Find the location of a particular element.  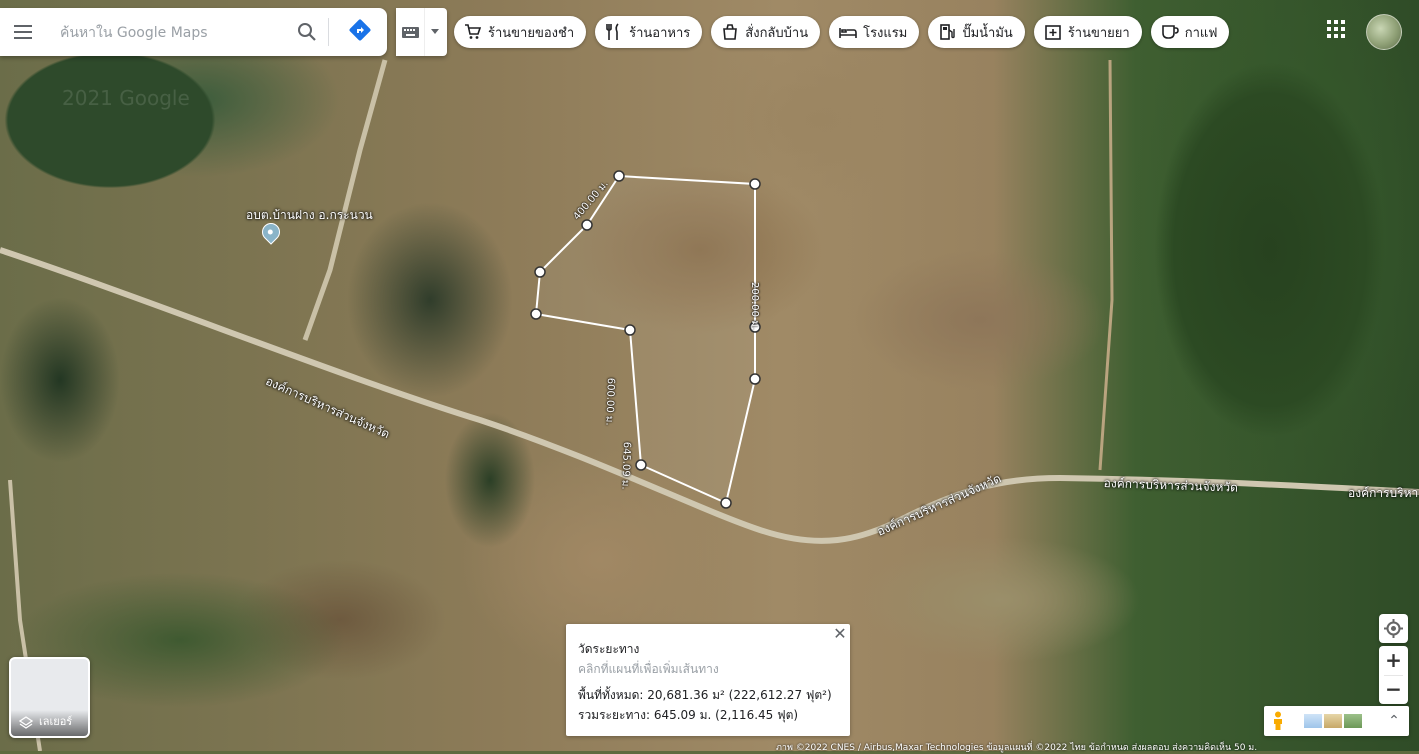

search-box is located at coordinates (193, 32).